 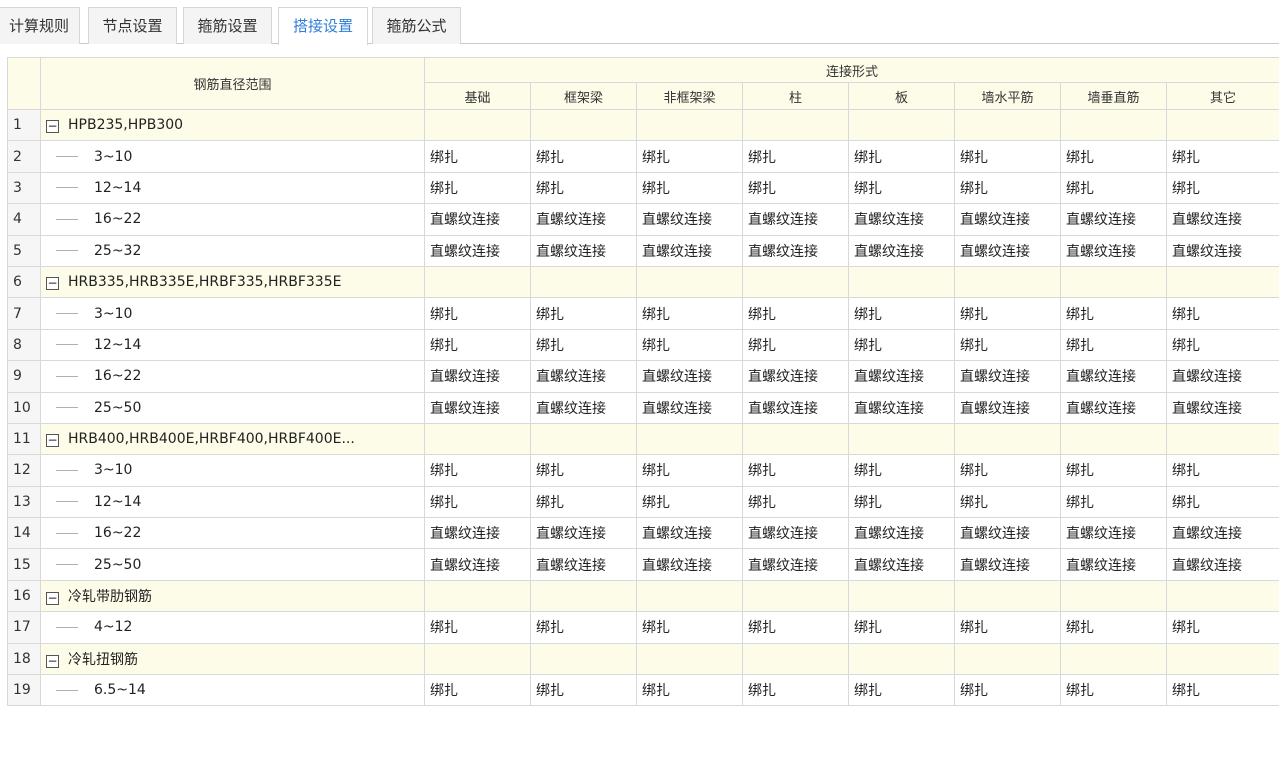 What do you see at coordinates (24, 659) in the screenshot?
I see `row-number: 18` at bounding box center [24, 659].